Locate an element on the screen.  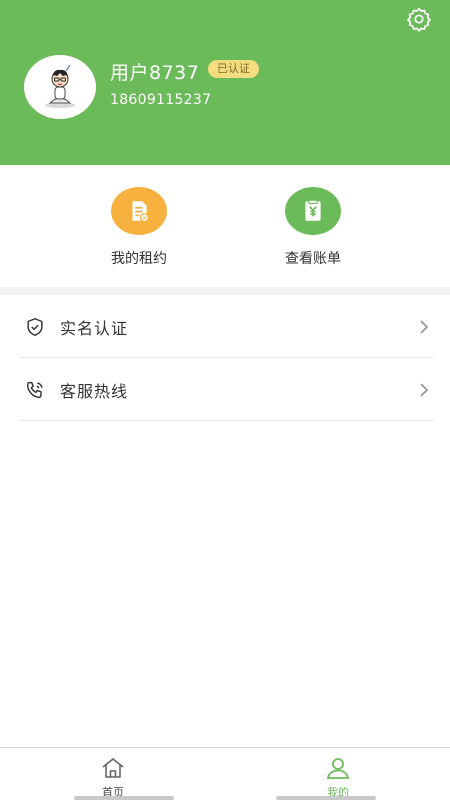
verified-badge: 已认证 is located at coordinates (233, 69).